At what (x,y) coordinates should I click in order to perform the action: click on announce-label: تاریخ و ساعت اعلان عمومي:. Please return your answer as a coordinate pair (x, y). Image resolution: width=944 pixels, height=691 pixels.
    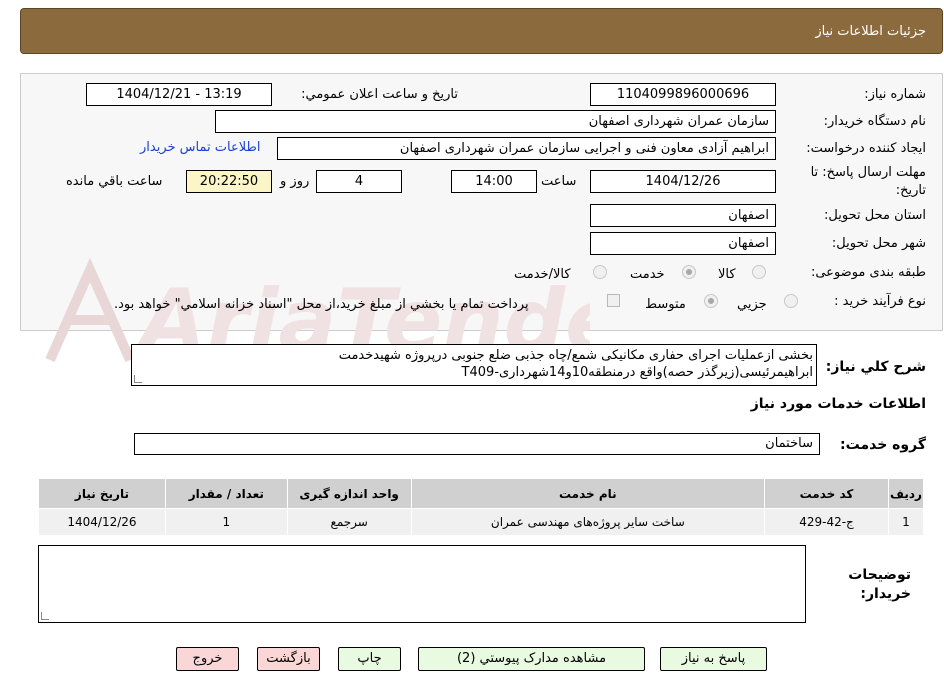
    Looking at the image, I should click on (379, 94).